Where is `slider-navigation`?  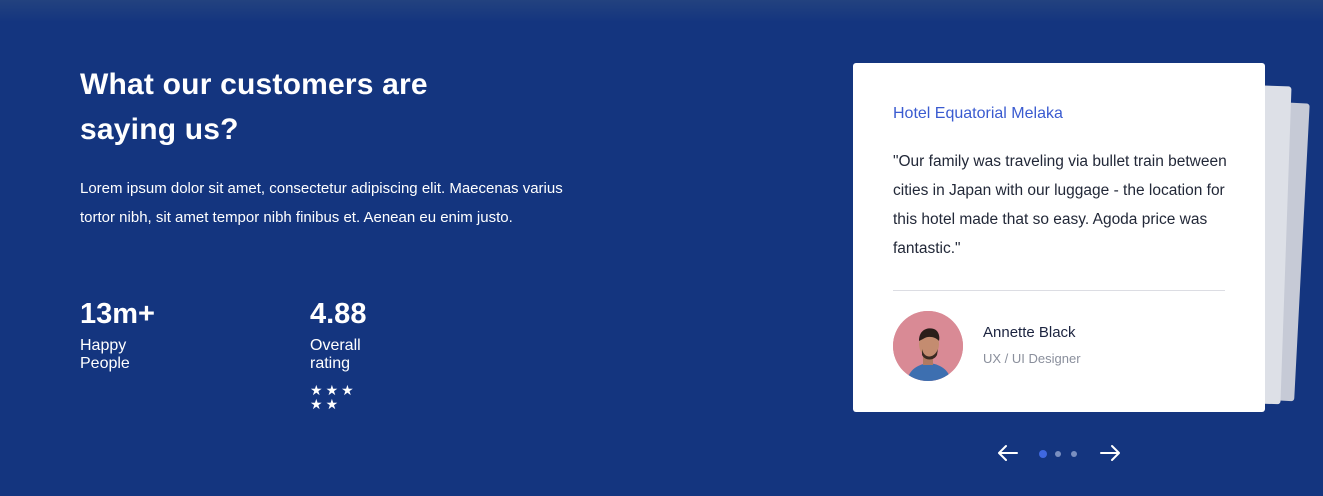 slider-navigation is located at coordinates (1061, 453).